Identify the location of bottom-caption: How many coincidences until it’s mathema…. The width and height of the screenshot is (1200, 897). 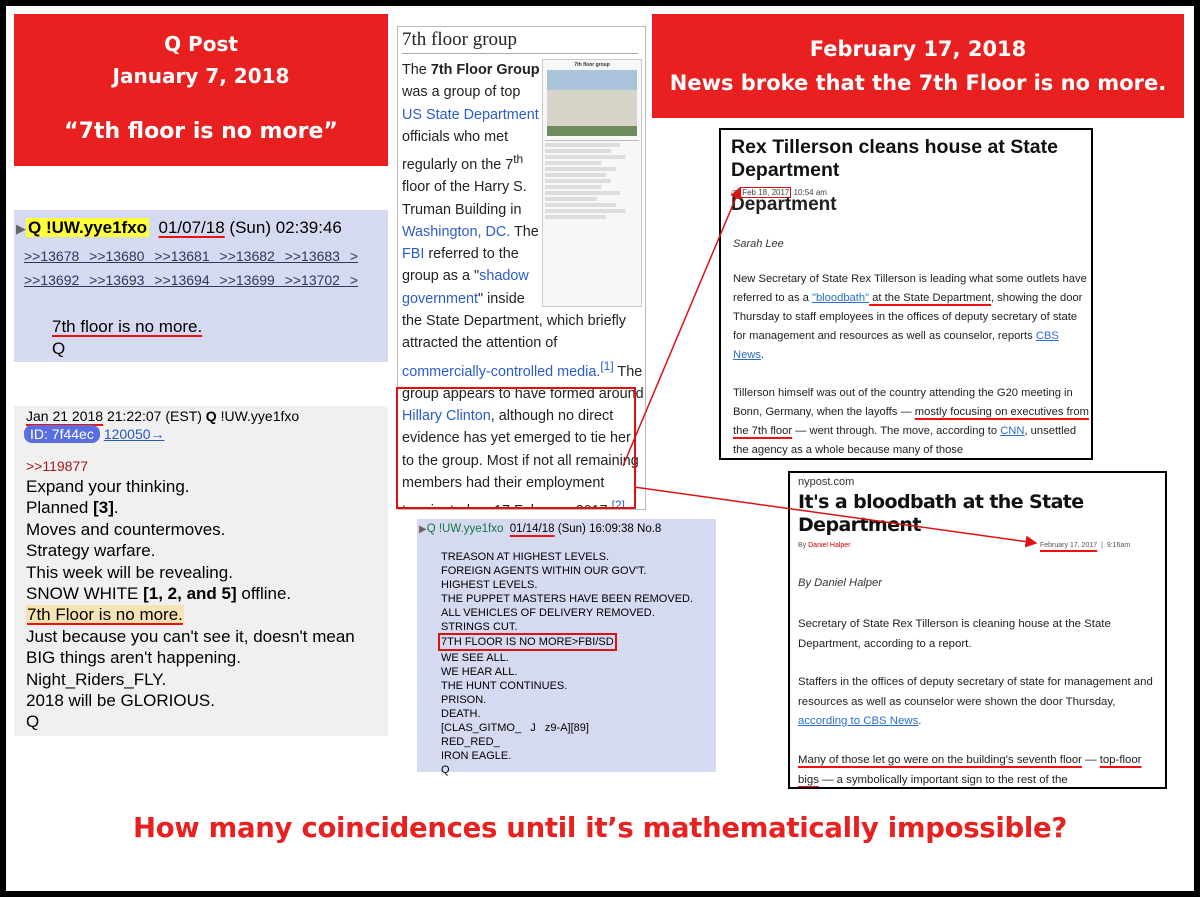
(600, 828).